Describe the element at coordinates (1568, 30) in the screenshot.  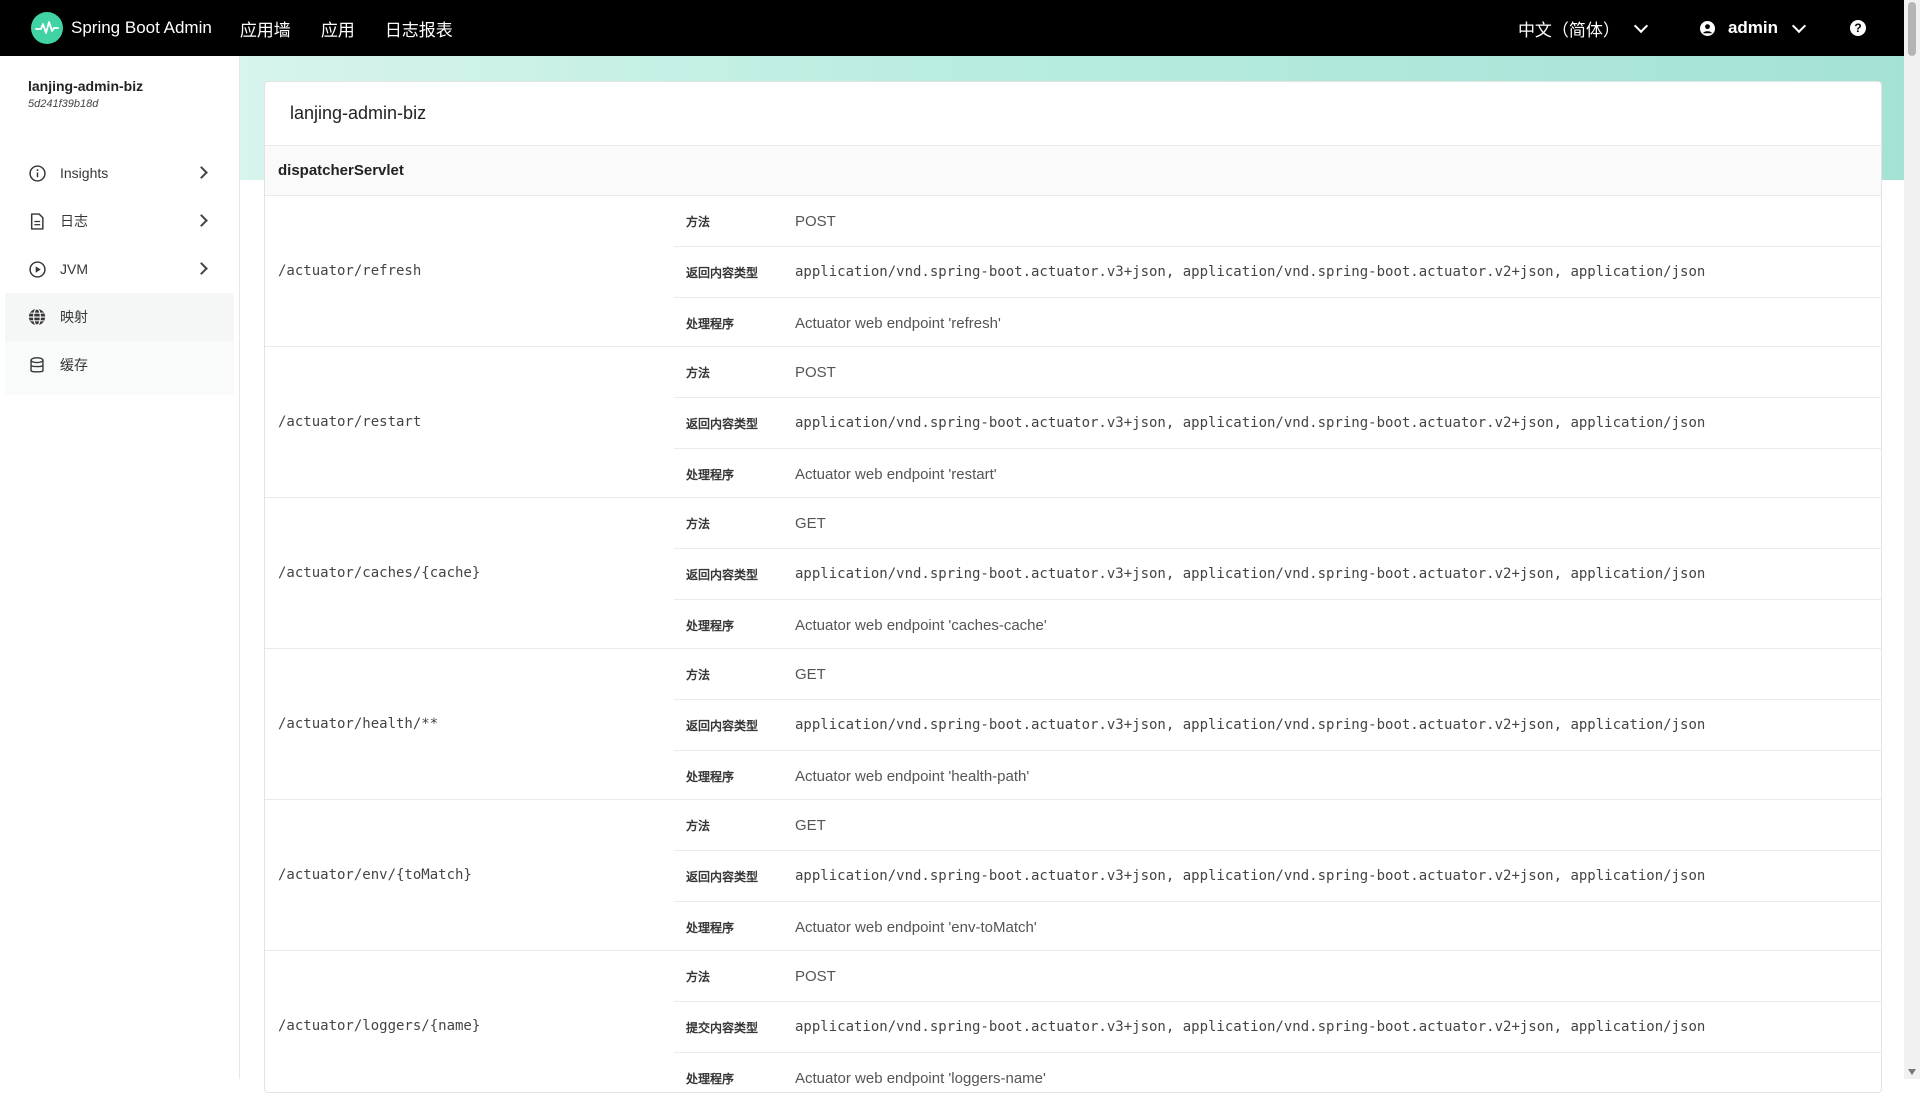
I see `language-label: 中文（简体）` at that location.